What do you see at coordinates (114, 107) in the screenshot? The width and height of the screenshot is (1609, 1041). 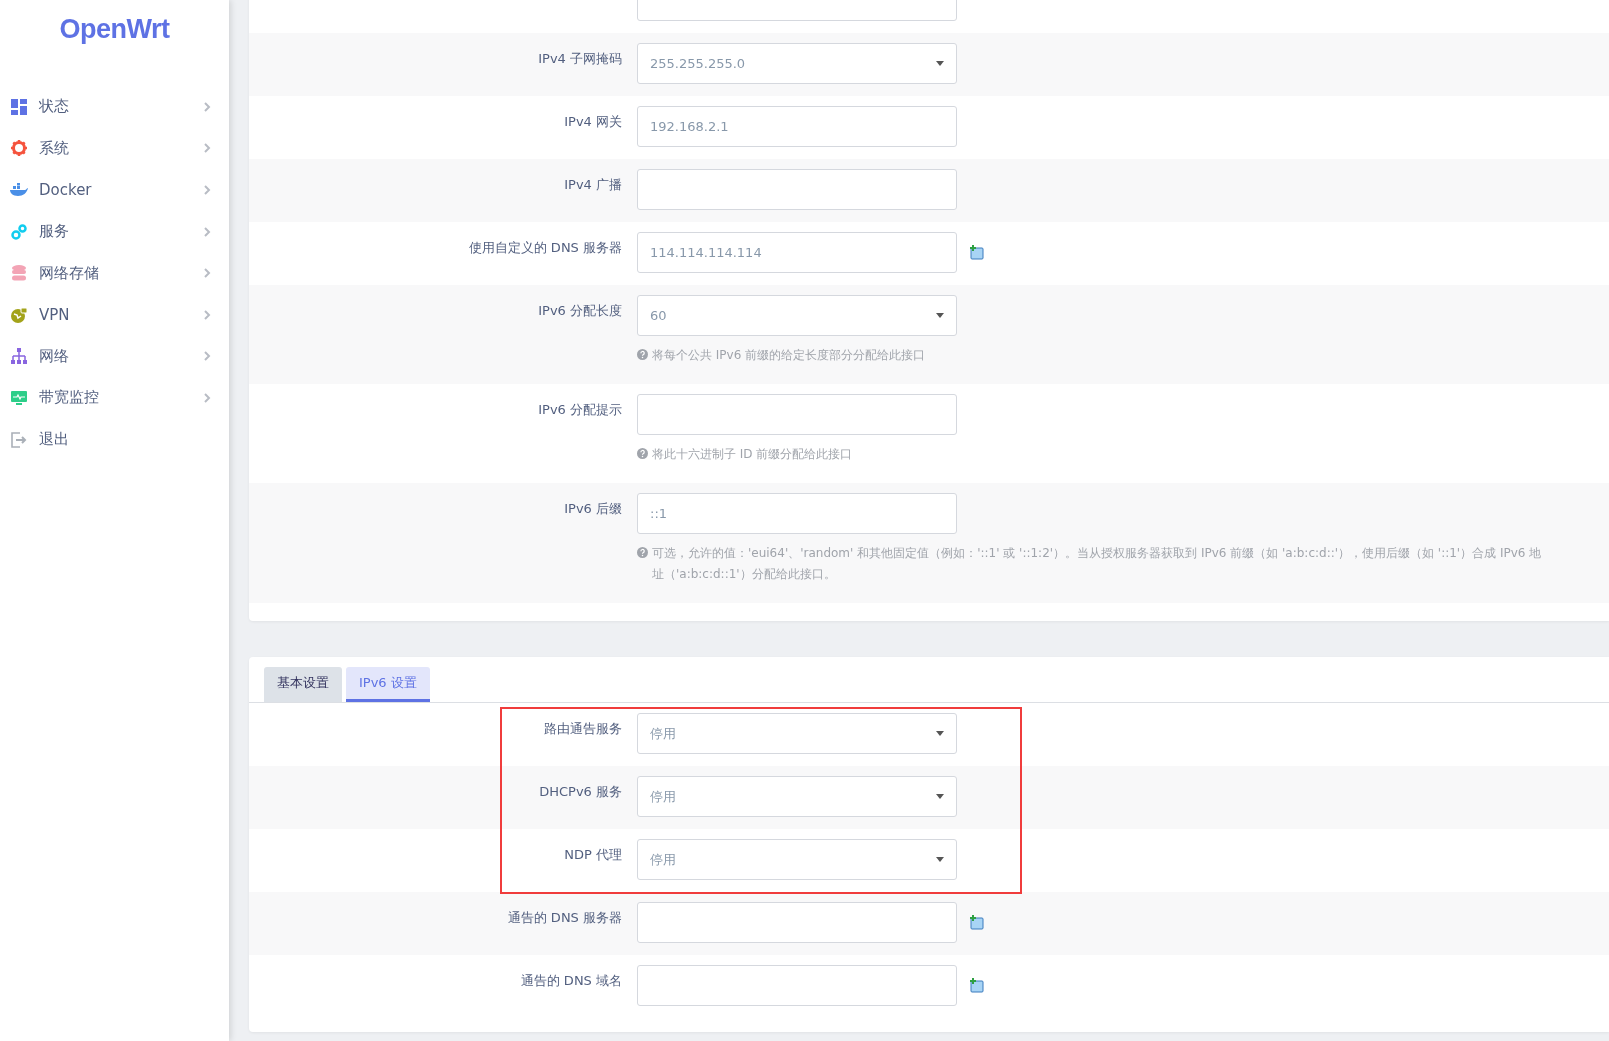 I see `sidebar-item: 状态` at bounding box center [114, 107].